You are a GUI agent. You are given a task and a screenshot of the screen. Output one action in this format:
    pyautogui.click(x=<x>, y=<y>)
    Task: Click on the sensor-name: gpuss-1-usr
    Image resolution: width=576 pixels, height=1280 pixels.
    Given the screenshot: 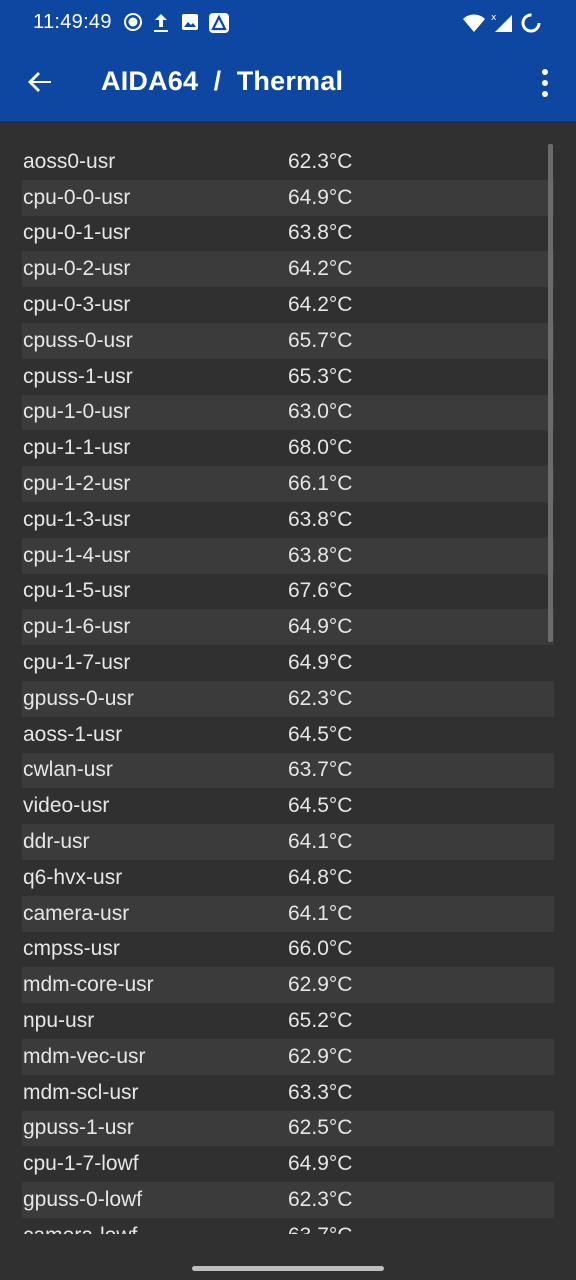 What is the action you would take?
    pyautogui.click(x=78, y=1128)
    